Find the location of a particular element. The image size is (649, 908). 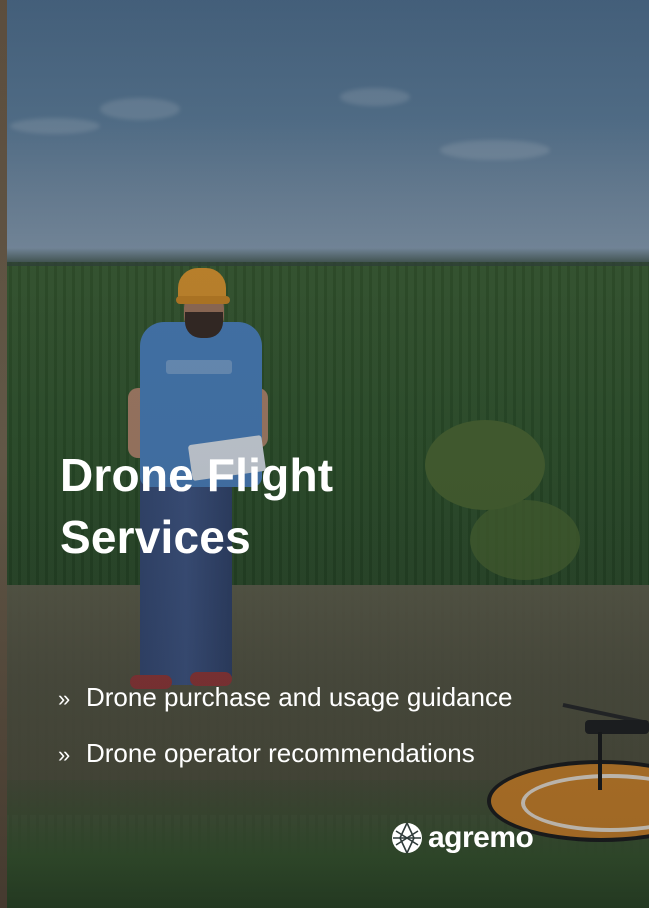

agremo-globe-icon is located at coordinates (407, 838).